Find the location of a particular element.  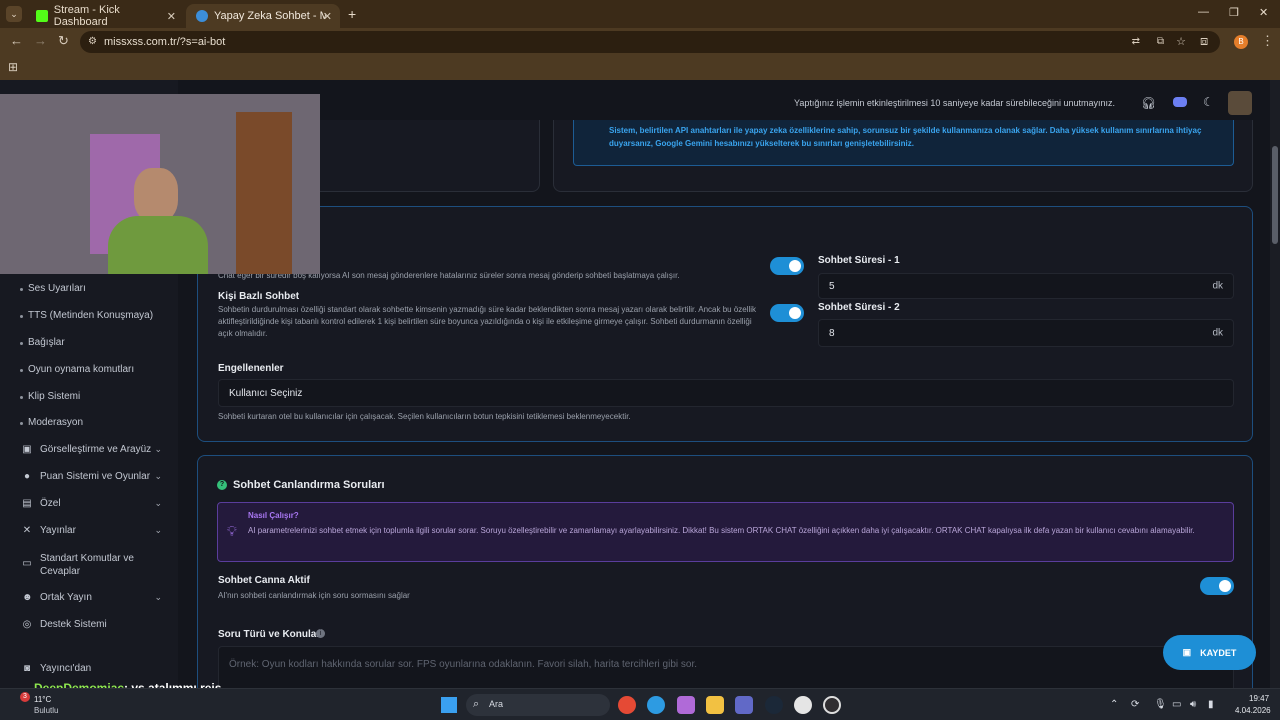

tab-title: Stream - Kick Dashboard is located at coordinates (86, 16).